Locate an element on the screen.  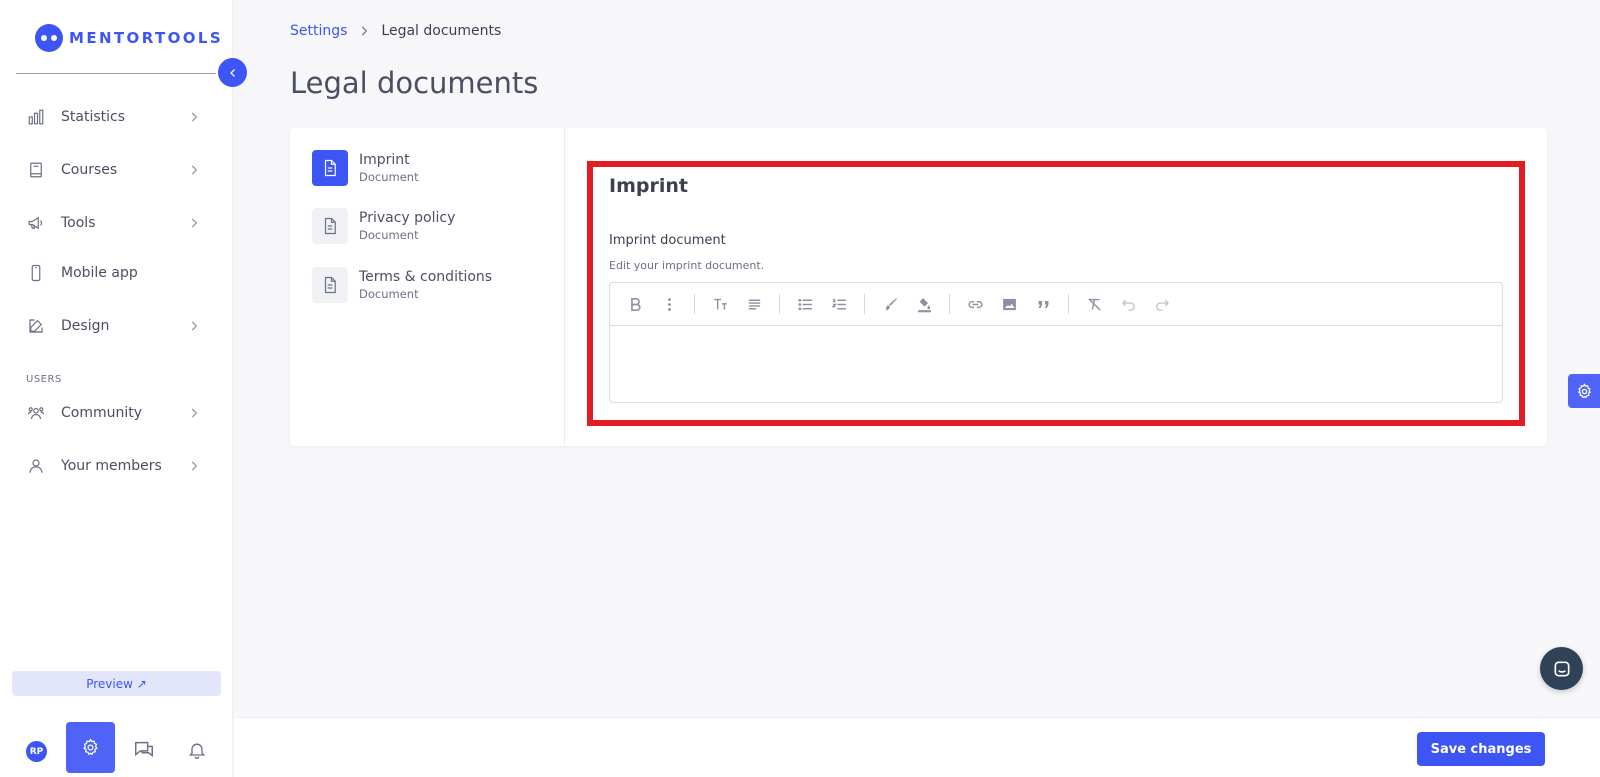
sidebar-bottom-bar: RP is located at coordinates (116, 749).